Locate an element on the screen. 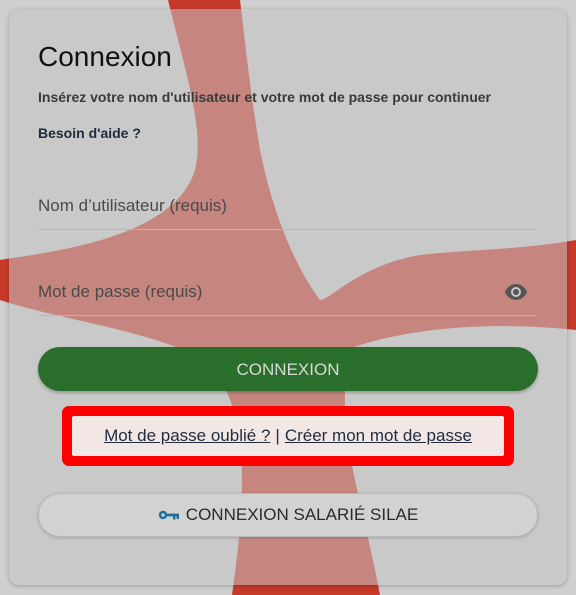 The height and width of the screenshot is (595, 576). key-icon is located at coordinates (168, 515).